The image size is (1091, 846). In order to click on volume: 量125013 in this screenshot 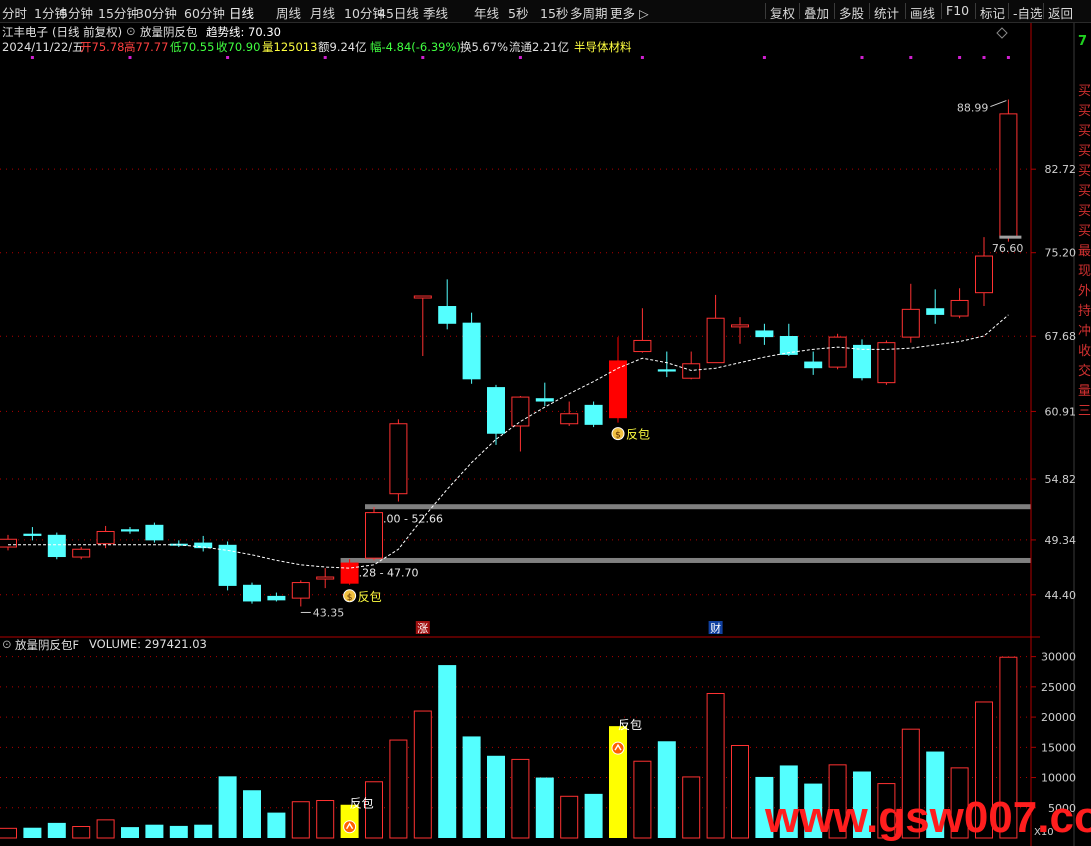, I will do `click(290, 47)`.